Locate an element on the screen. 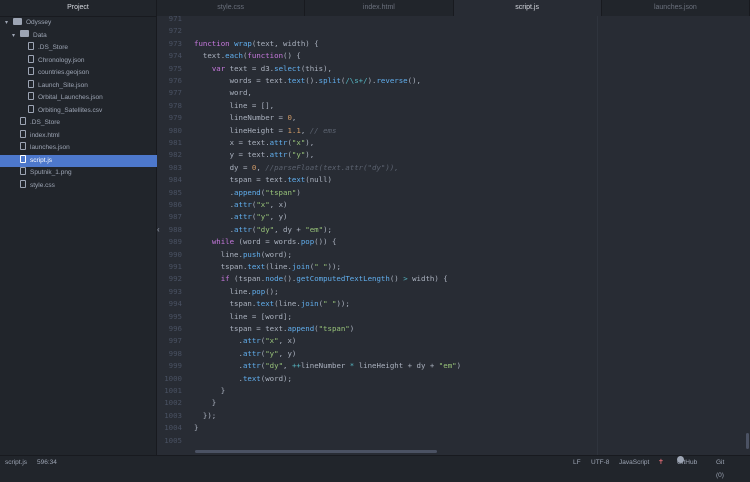  code-line: }); is located at coordinates (205, 415).